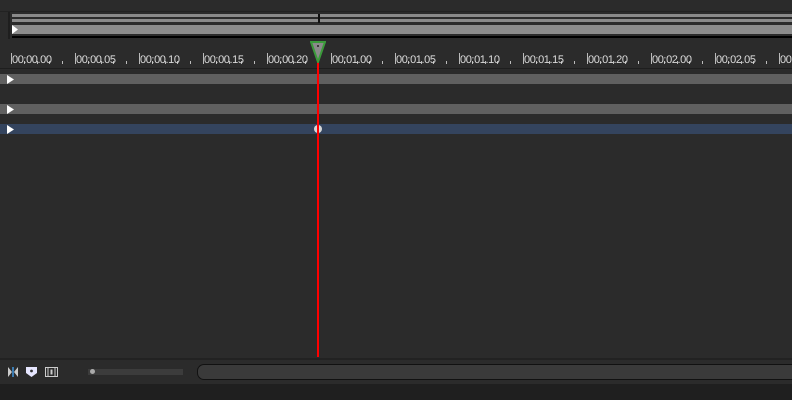  What do you see at coordinates (544, 60) in the screenshot?
I see `time-label: 00:01.15` at bounding box center [544, 60].